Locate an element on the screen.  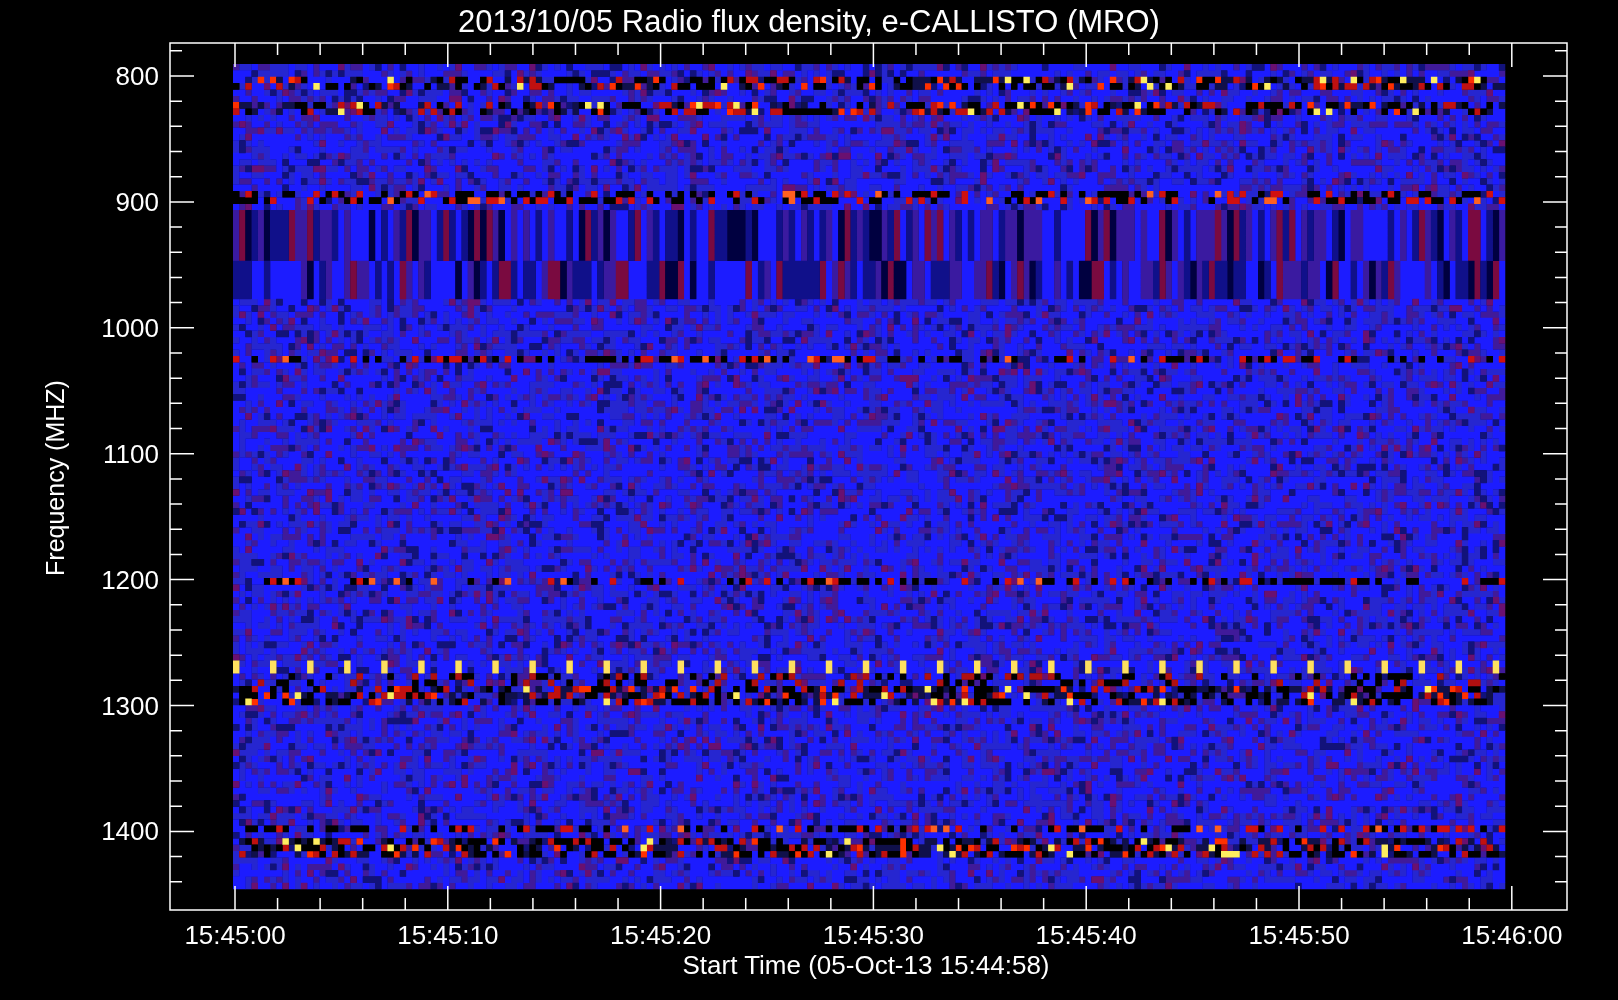
tick-label: 15:45:20 is located at coordinates (661, 935).